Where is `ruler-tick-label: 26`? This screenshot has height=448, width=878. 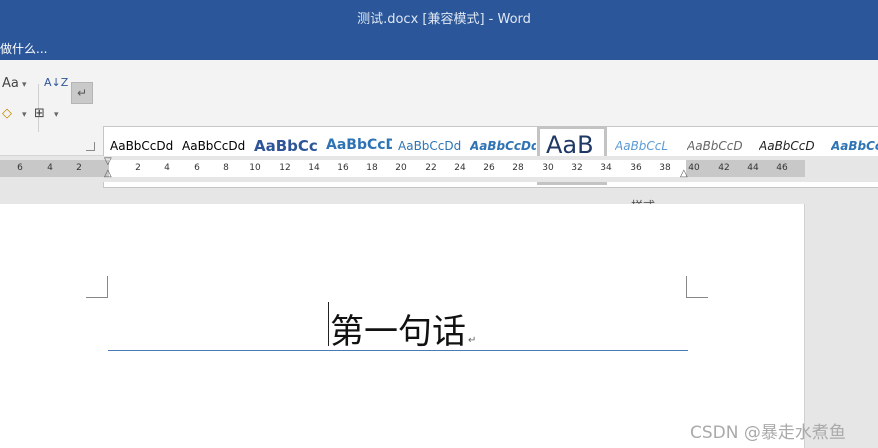 ruler-tick-label: 26 is located at coordinates (489, 168).